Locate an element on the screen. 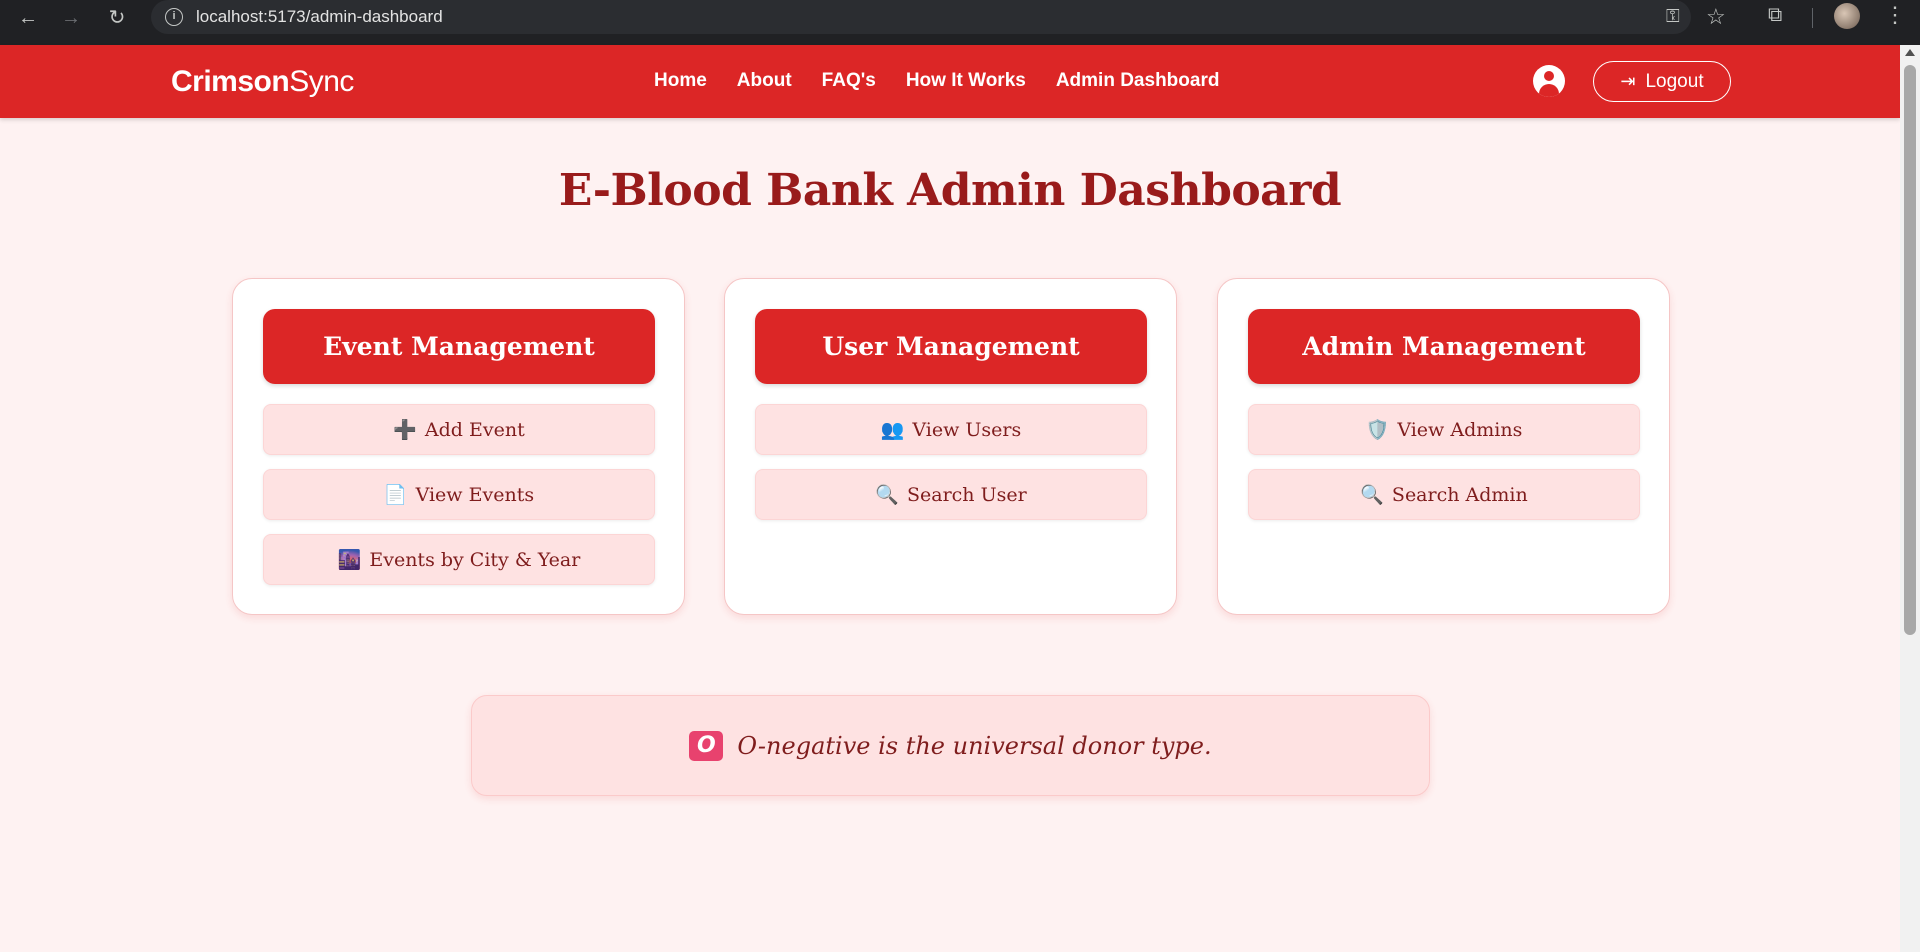  bookmark-star-icon: ☆ is located at coordinates (1716, 17).